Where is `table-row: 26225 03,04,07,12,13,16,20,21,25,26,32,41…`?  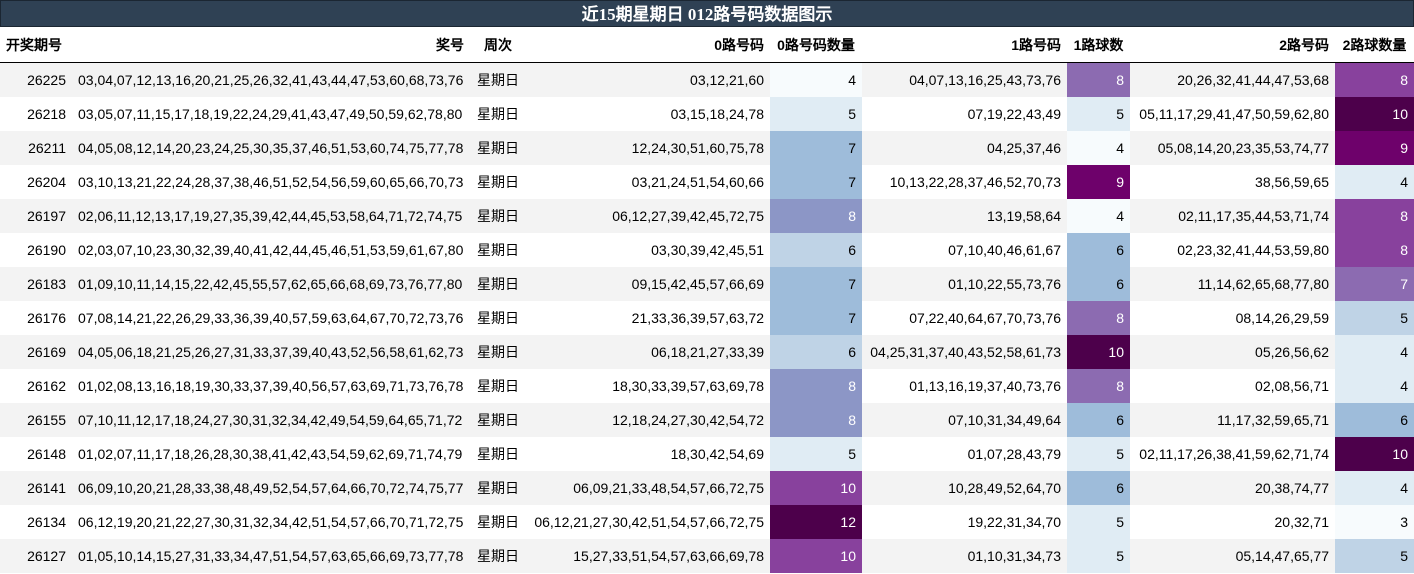
table-row: 26225 03,04,07,12,13,16,20,21,25,26,32,41… is located at coordinates (707, 79).